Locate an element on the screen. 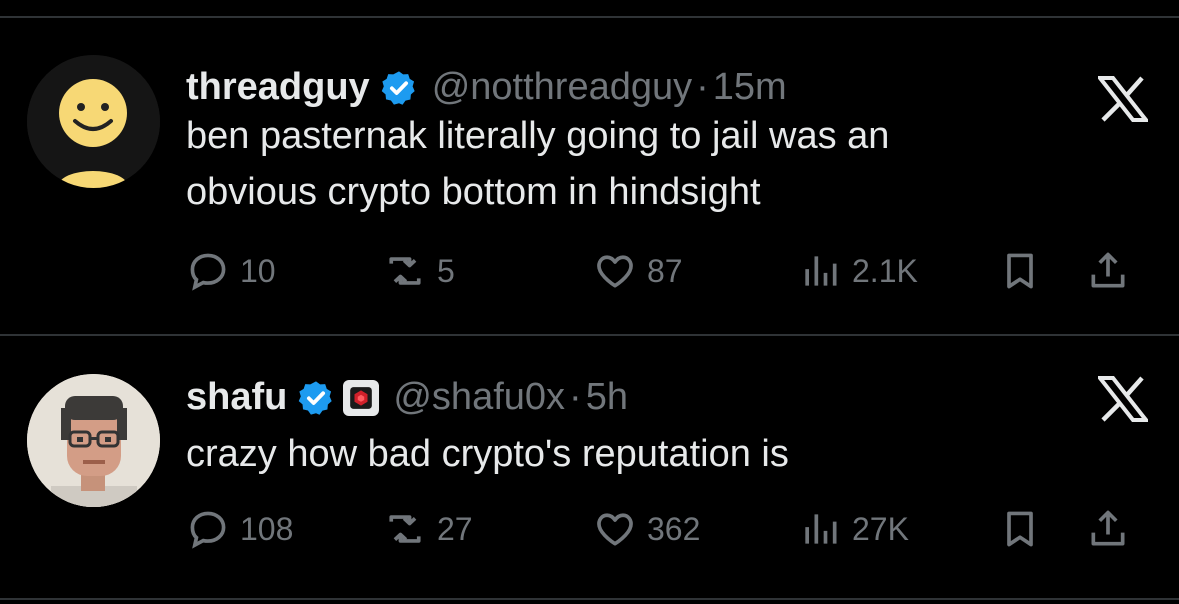 The height and width of the screenshot is (604, 1179). reply-count: 10 is located at coordinates (258, 270).